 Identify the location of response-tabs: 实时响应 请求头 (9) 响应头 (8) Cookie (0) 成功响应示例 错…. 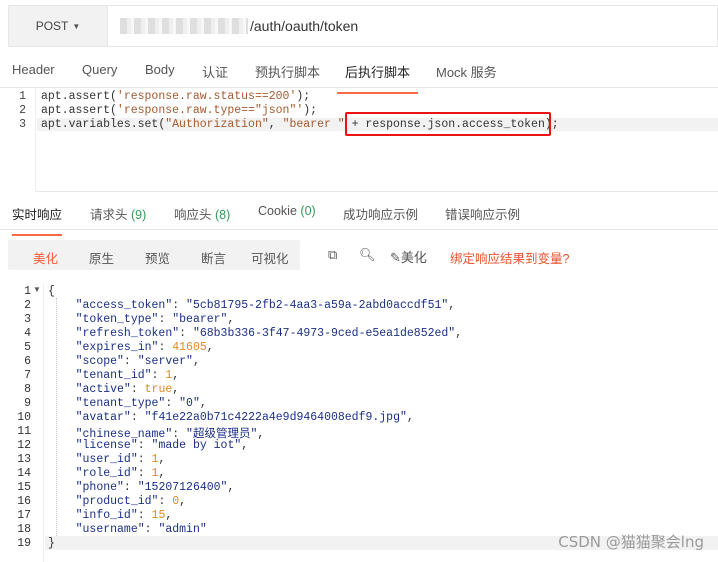
(359, 214).